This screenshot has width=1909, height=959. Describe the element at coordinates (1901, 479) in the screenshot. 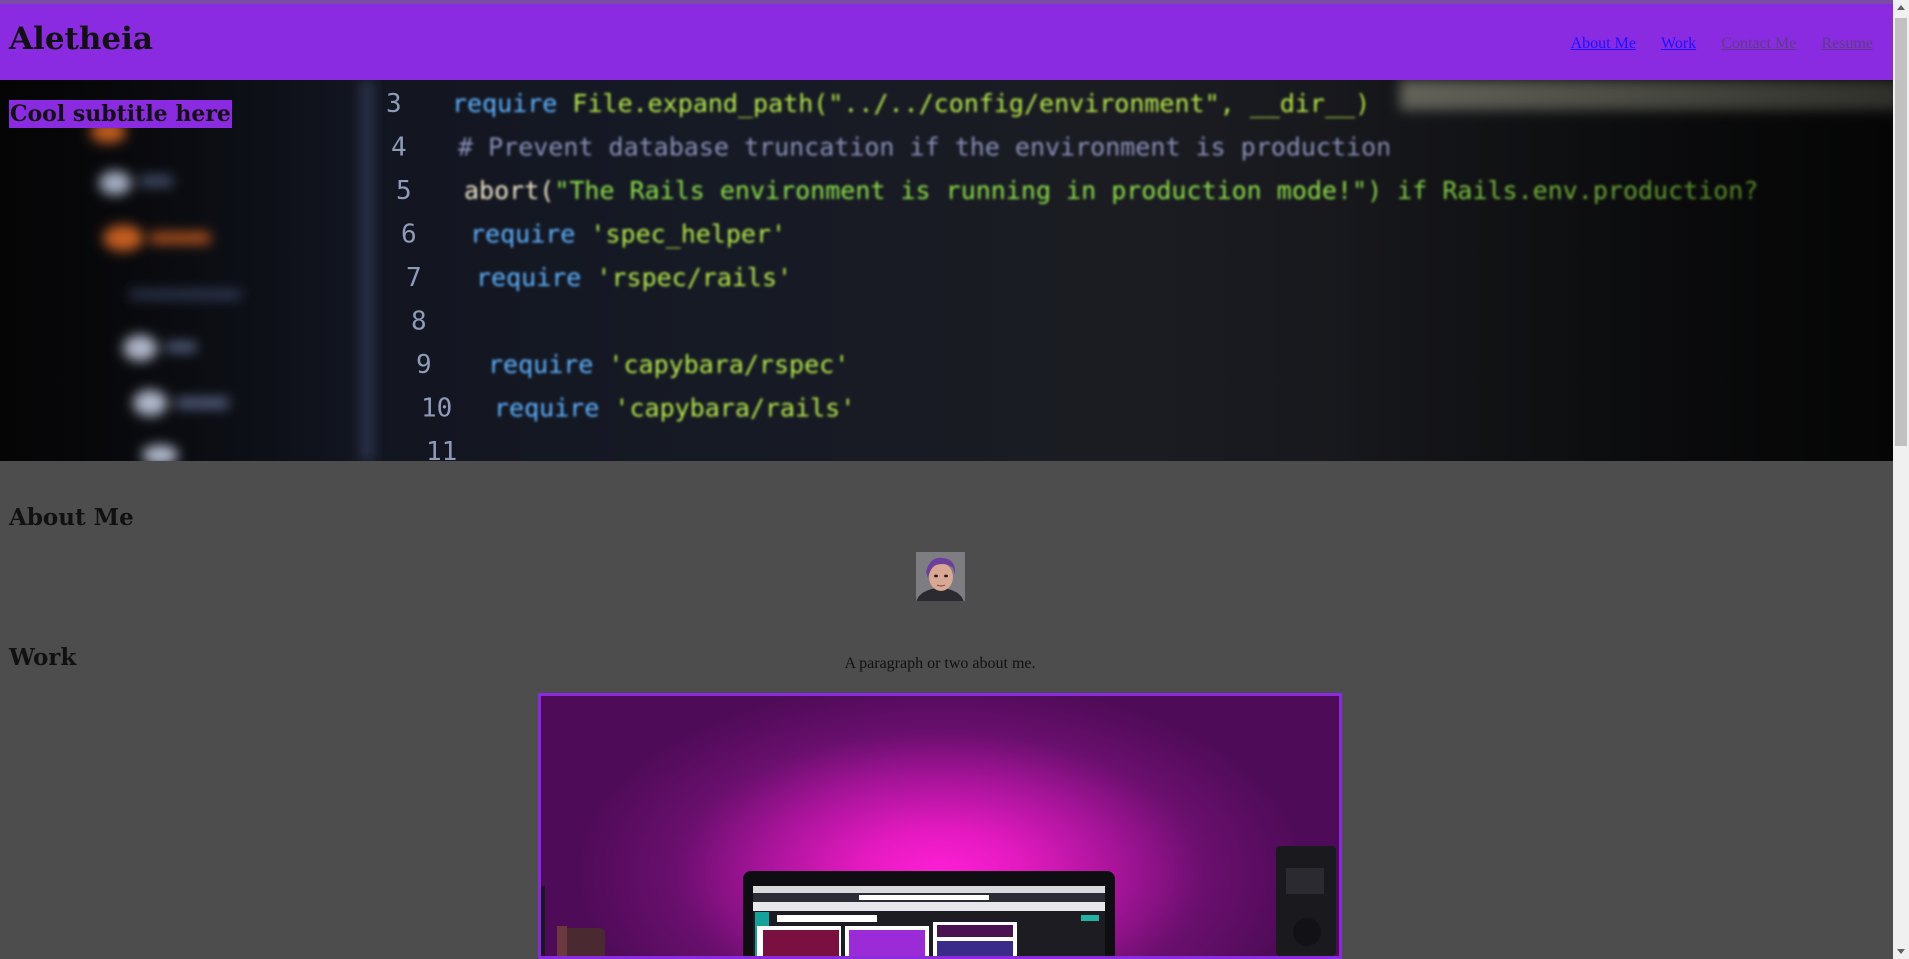

I see `page-scrollbar` at that location.